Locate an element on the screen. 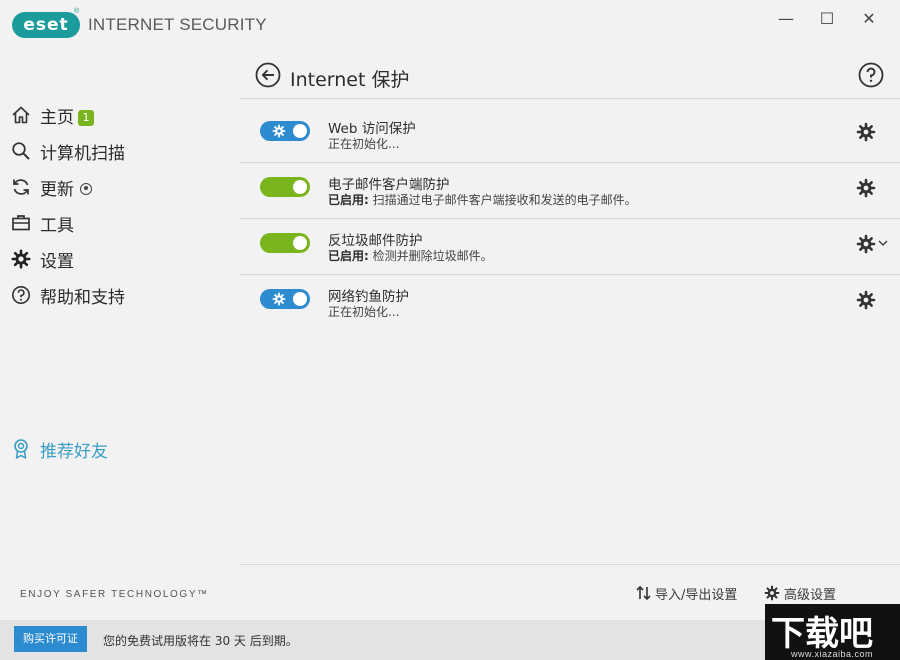  help-button is located at coordinates (871, 75).